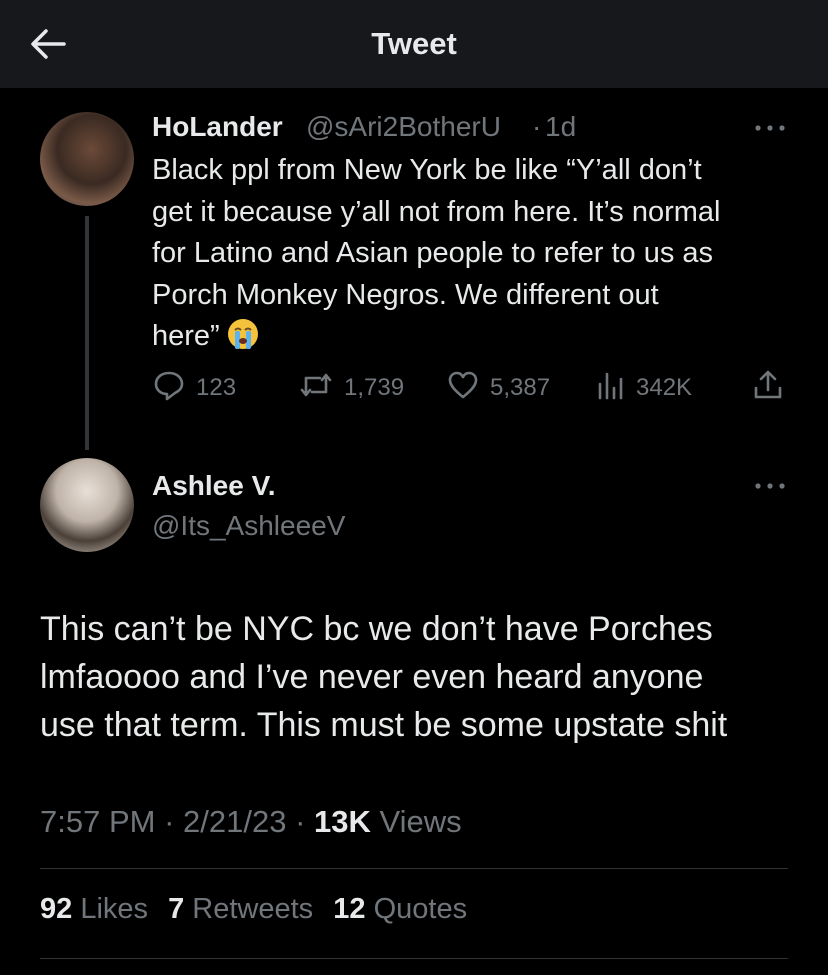 This screenshot has width=828, height=975. I want to click on quotes-count: 12, so click(349, 909).